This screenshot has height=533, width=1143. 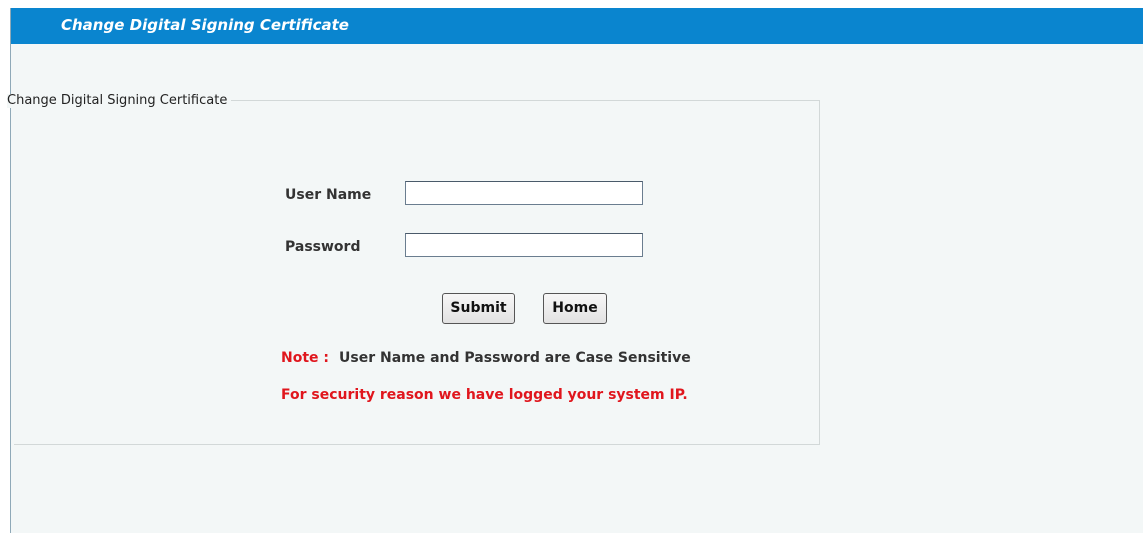 What do you see at coordinates (305, 358) in the screenshot?
I see `note-label: Note :` at bounding box center [305, 358].